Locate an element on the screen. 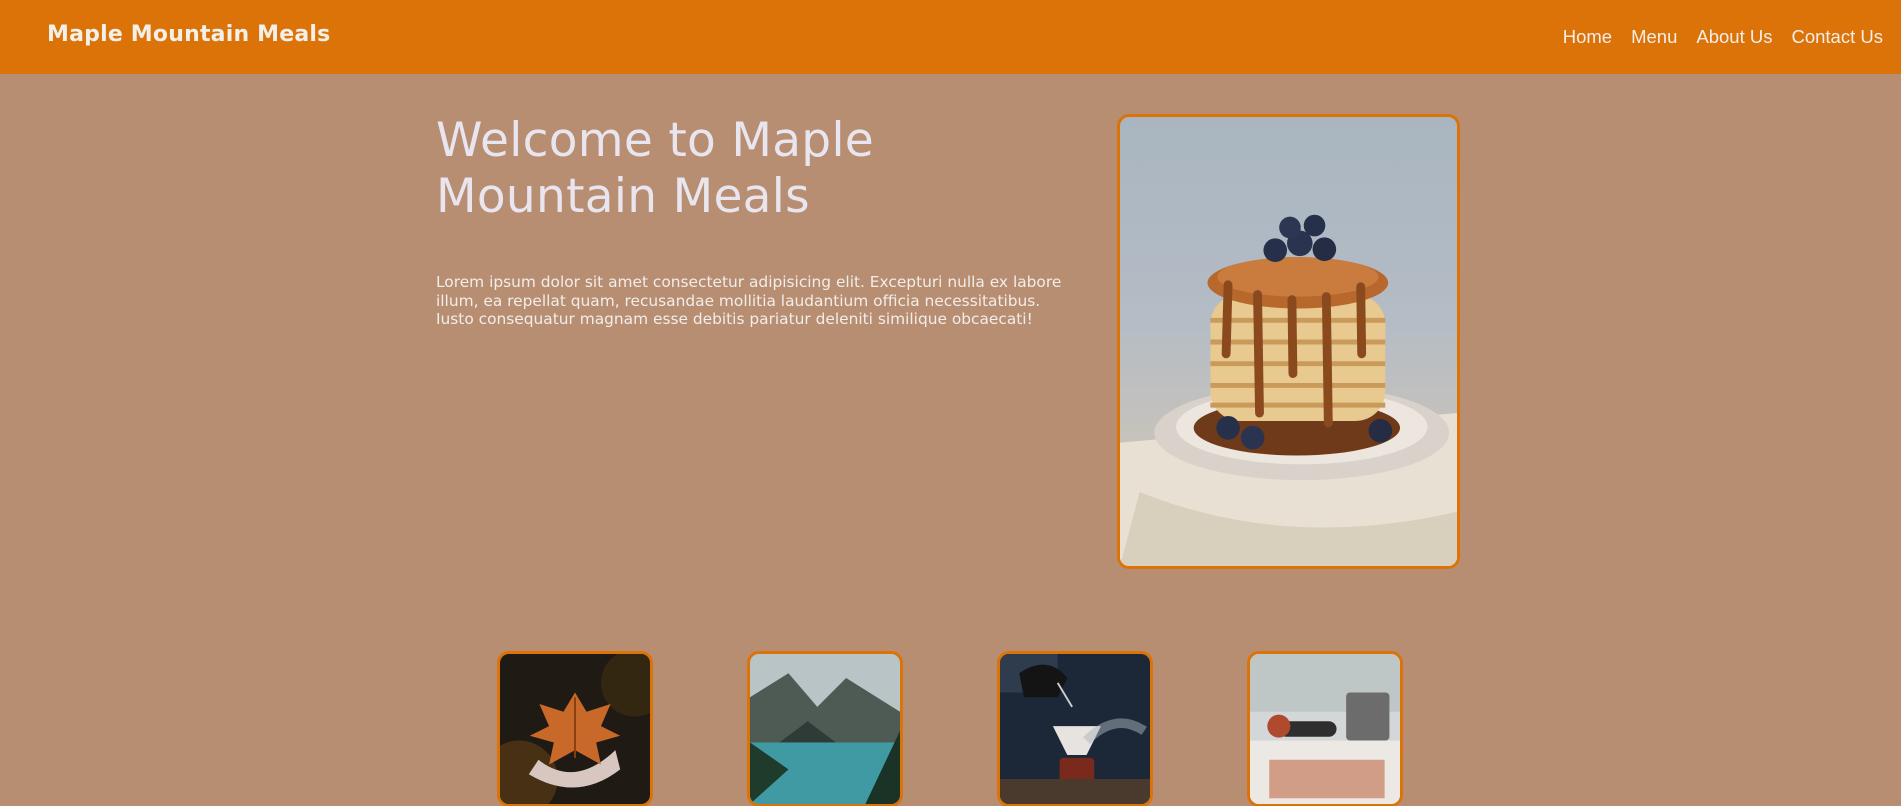 This screenshot has width=1901, height=806. pancake-stack-image is located at coordinates (1288, 341).